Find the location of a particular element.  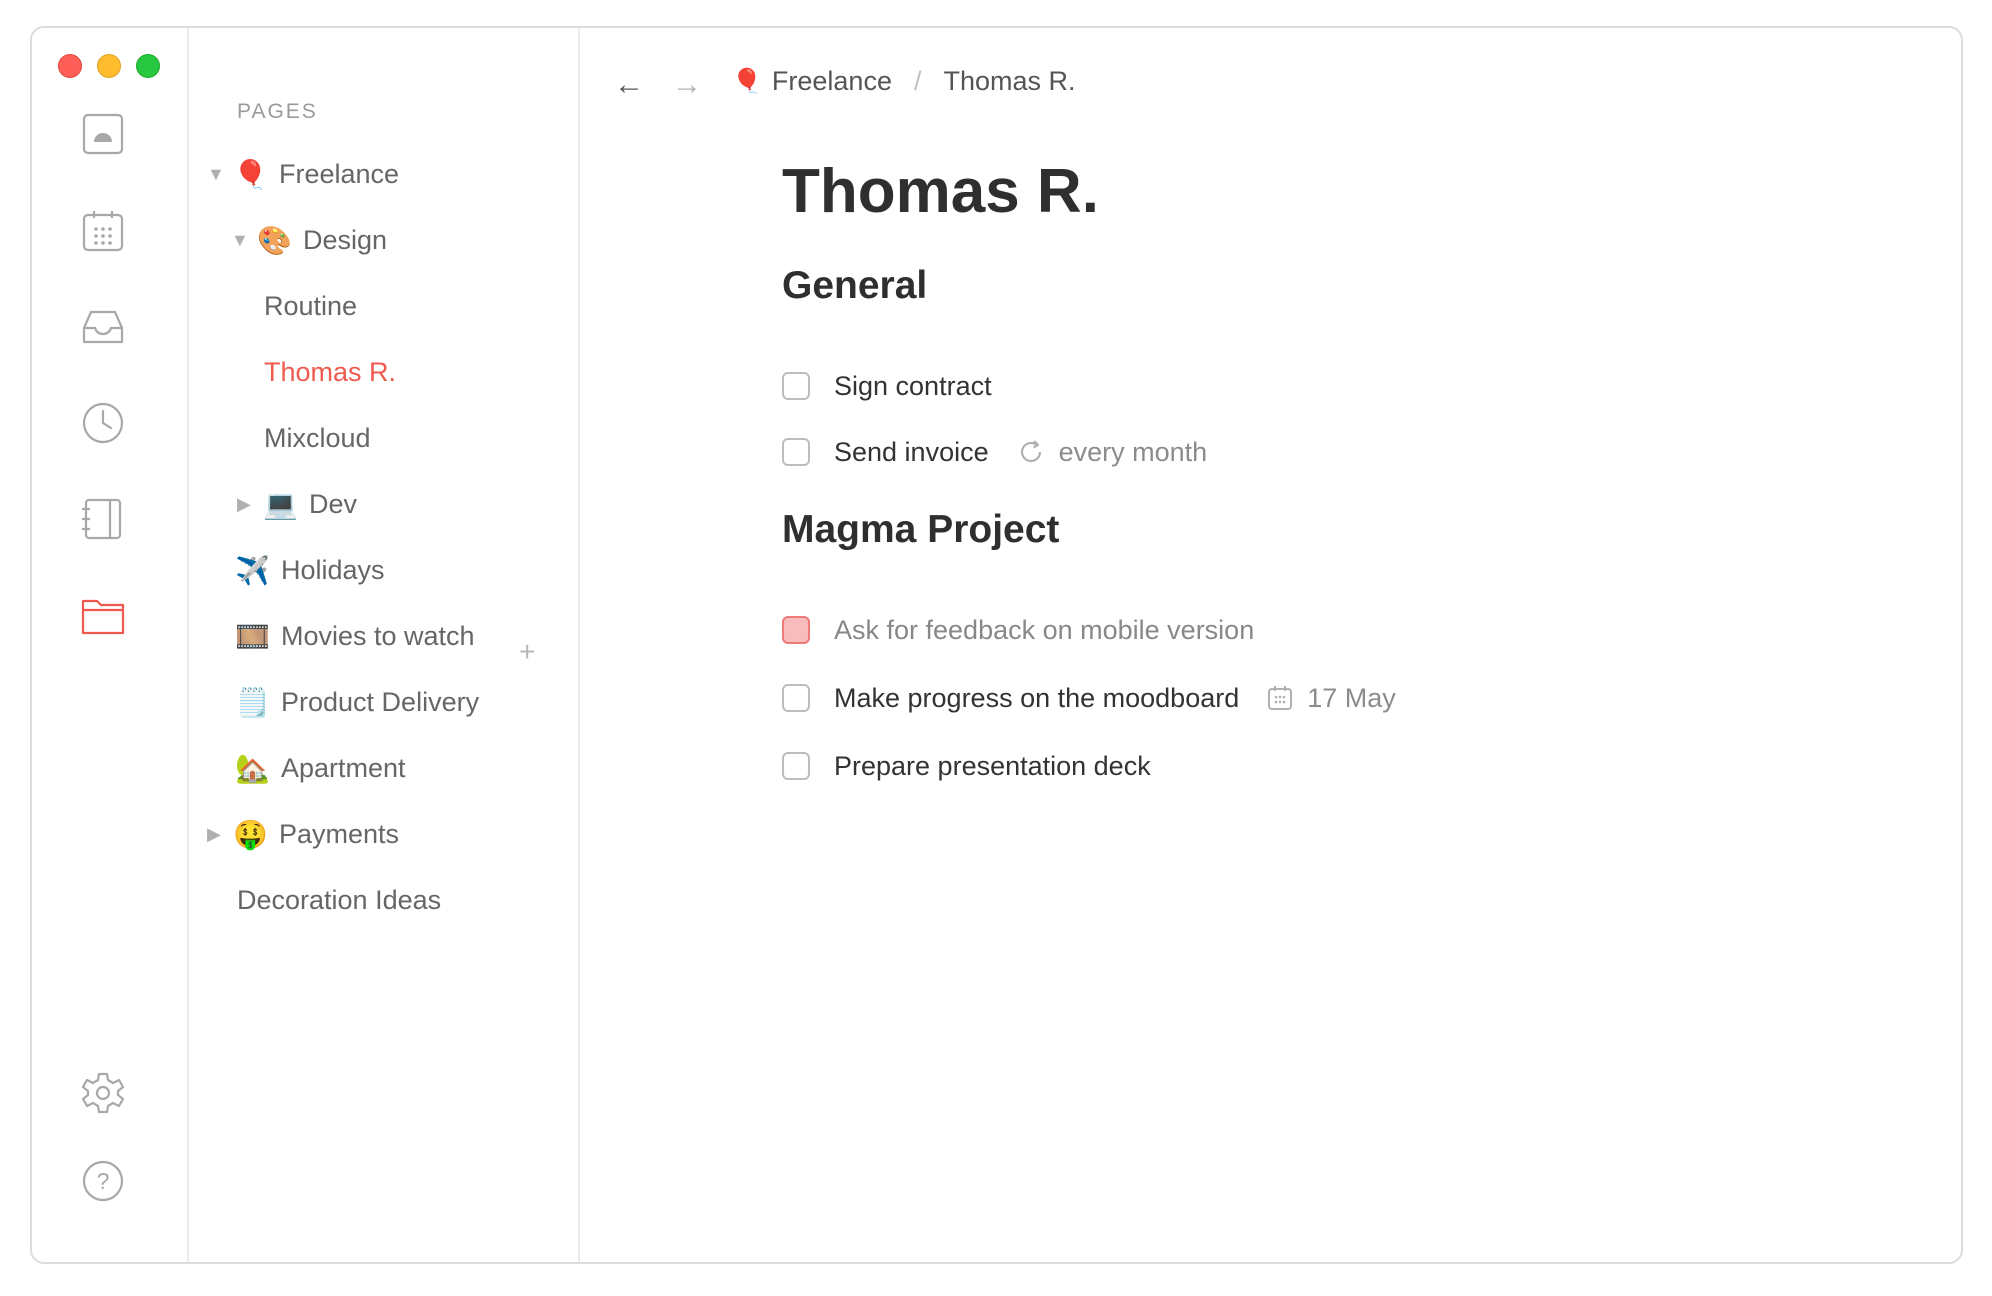

inbox-icon is located at coordinates (103, 326).